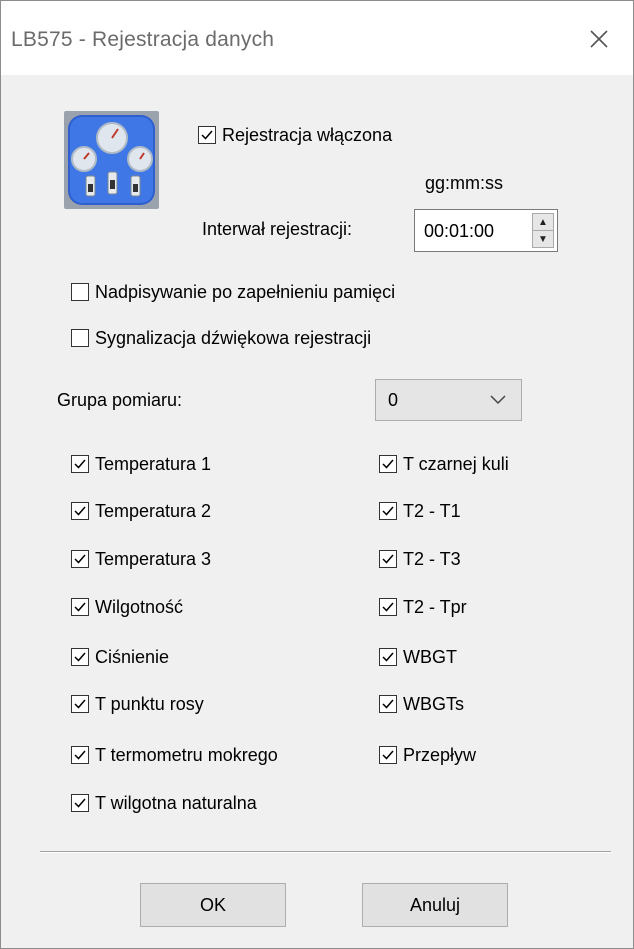 The image size is (634, 949). I want to click on channel-checkbox: WBGT, so click(418, 657).